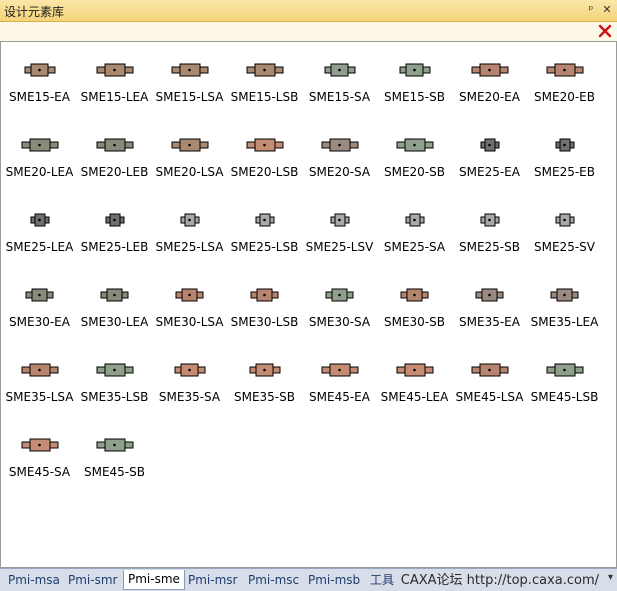 Image resolution: width=617 pixels, height=591 pixels. Describe the element at coordinates (564, 397) in the screenshot. I see `library-item-label: SME45-LSB` at that location.